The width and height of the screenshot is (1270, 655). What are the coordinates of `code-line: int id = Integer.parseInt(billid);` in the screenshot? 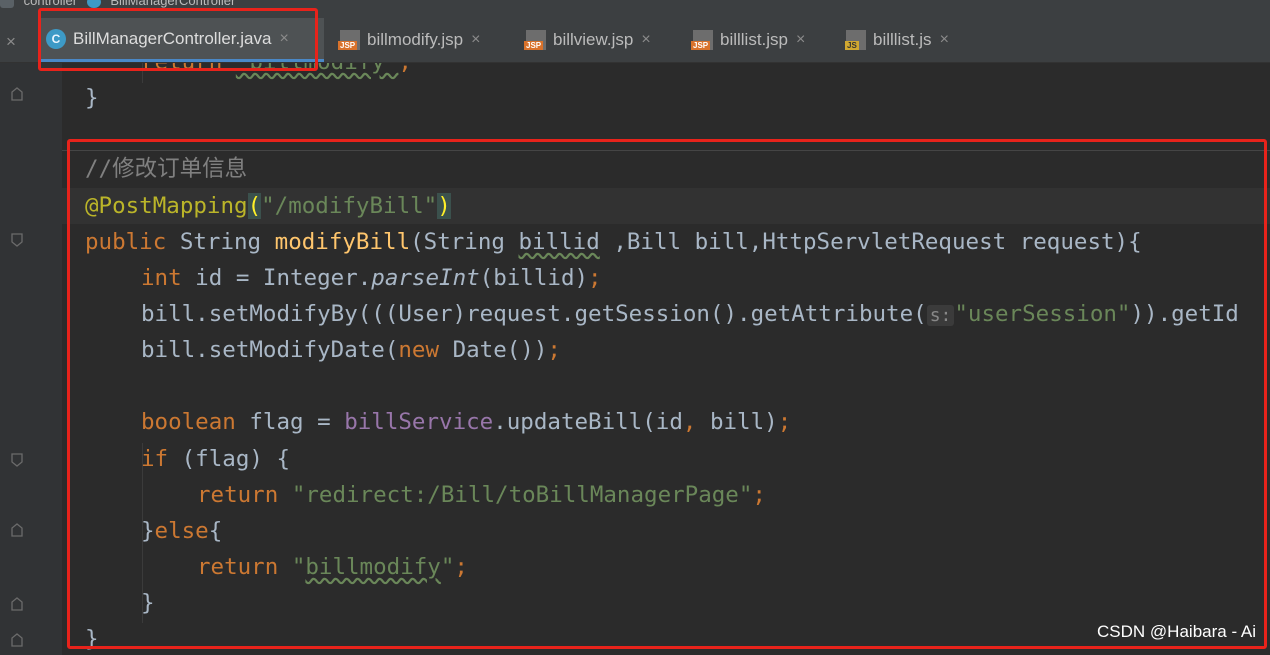 It's located at (371, 278).